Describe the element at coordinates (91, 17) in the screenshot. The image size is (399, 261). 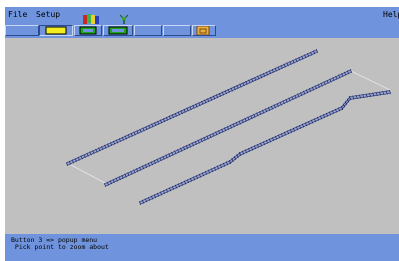
I see `color-blocks-icon` at that location.